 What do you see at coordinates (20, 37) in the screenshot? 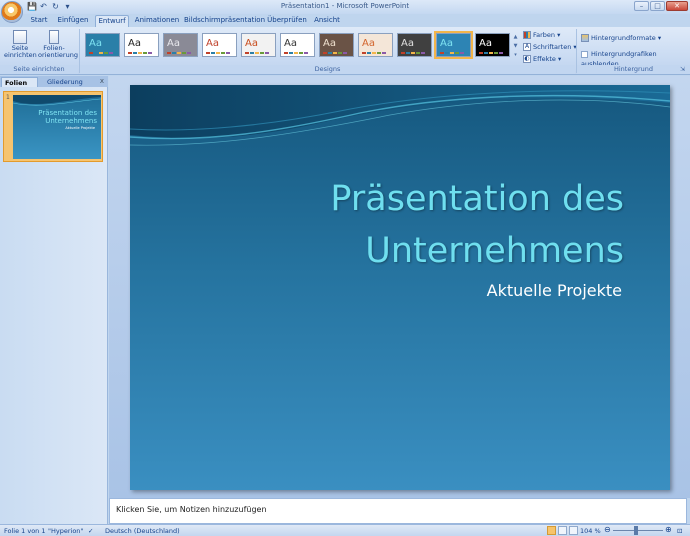
I see `page-setup-icon` at bounding box center [20, 37].